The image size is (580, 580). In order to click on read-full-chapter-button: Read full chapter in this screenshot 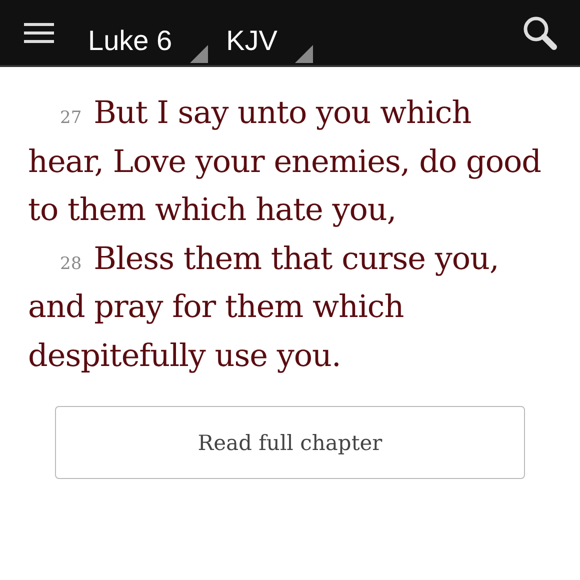, I will do `click(290, 442)`.